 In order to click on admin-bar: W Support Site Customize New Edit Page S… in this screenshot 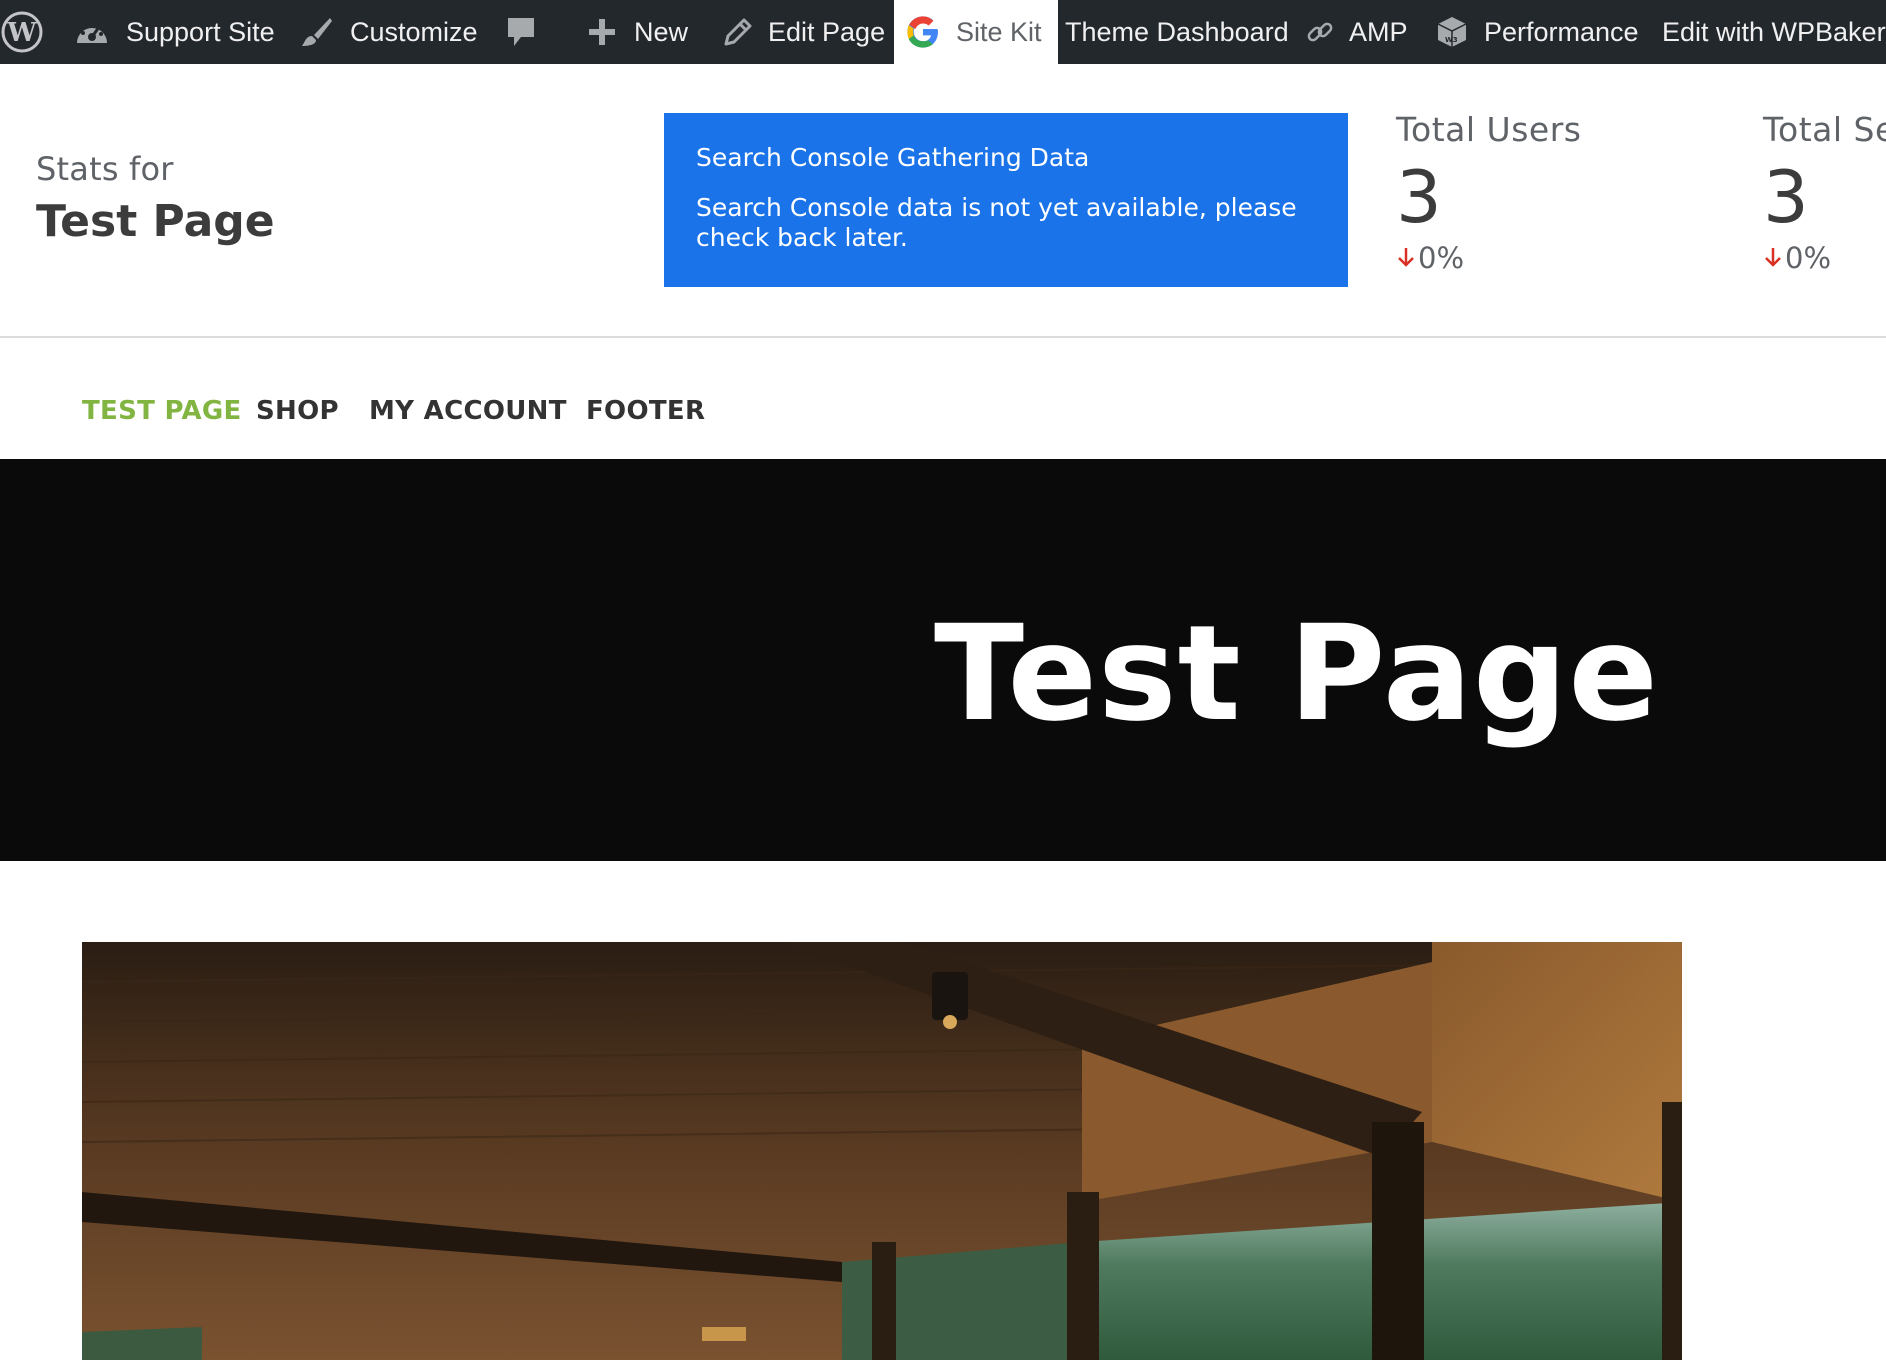, I will do `click(943, 32)`.